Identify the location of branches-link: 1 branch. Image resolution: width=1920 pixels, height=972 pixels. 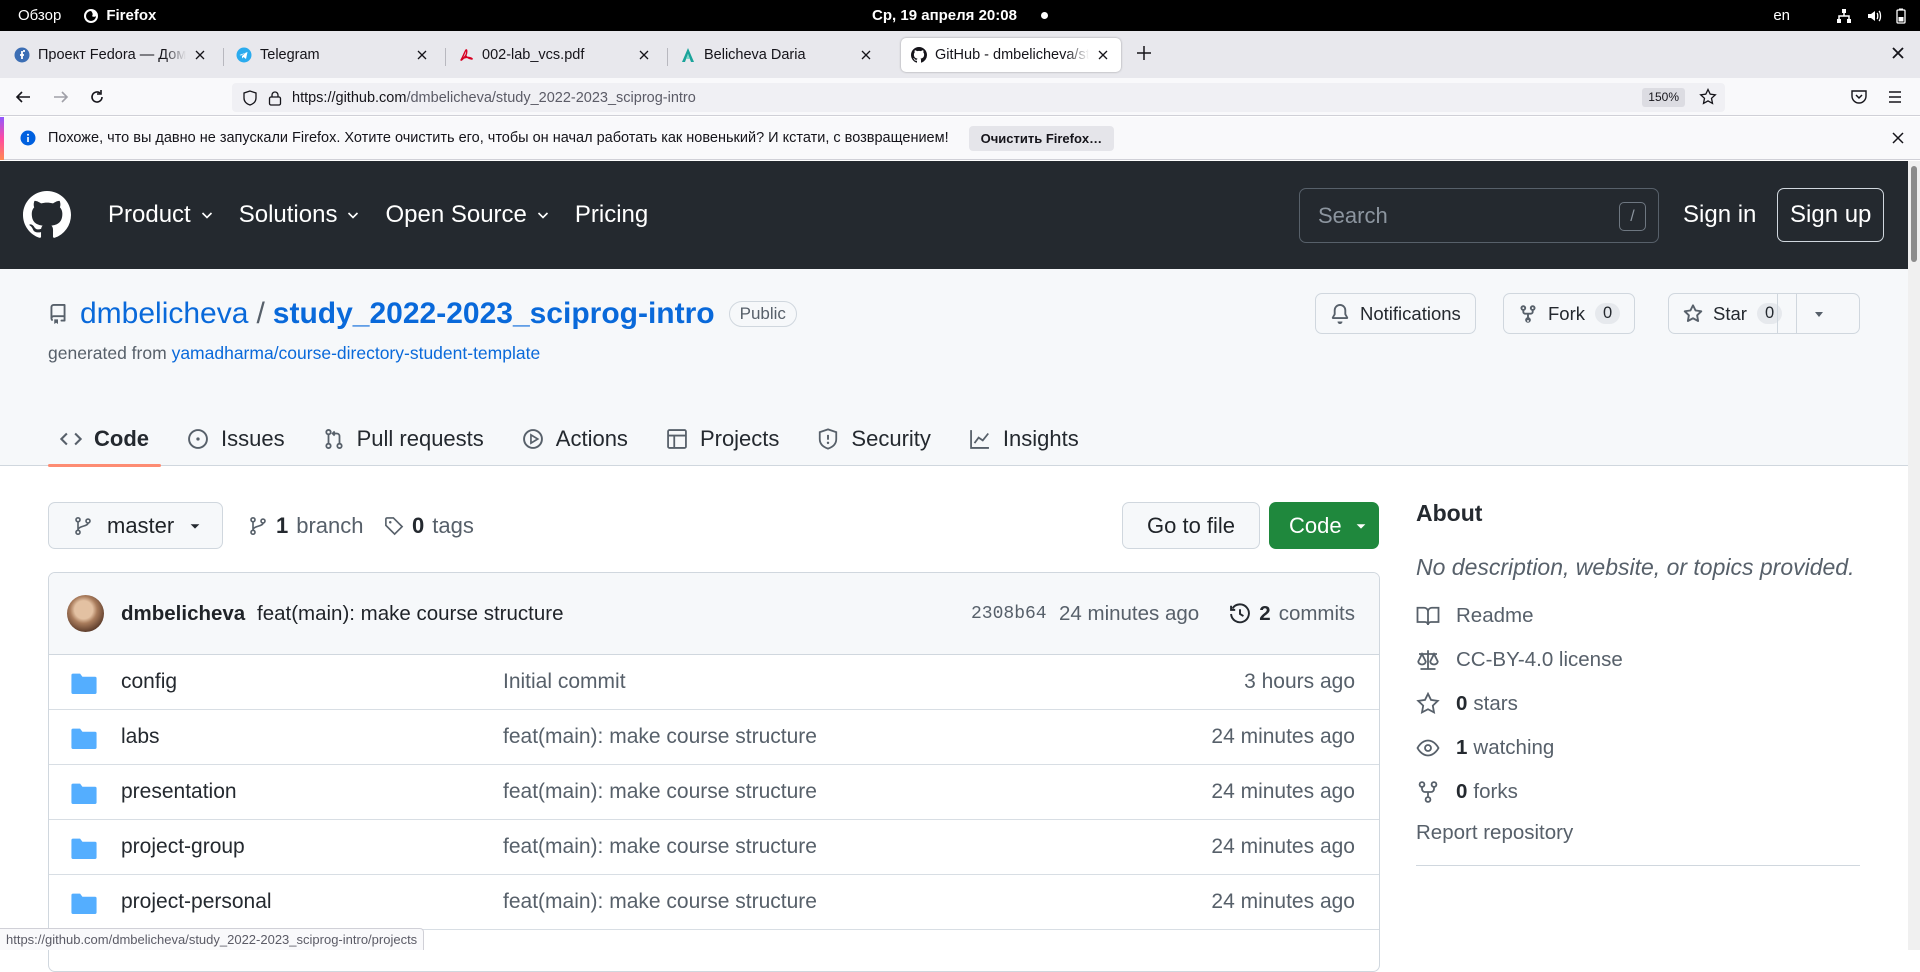
(306, 525).